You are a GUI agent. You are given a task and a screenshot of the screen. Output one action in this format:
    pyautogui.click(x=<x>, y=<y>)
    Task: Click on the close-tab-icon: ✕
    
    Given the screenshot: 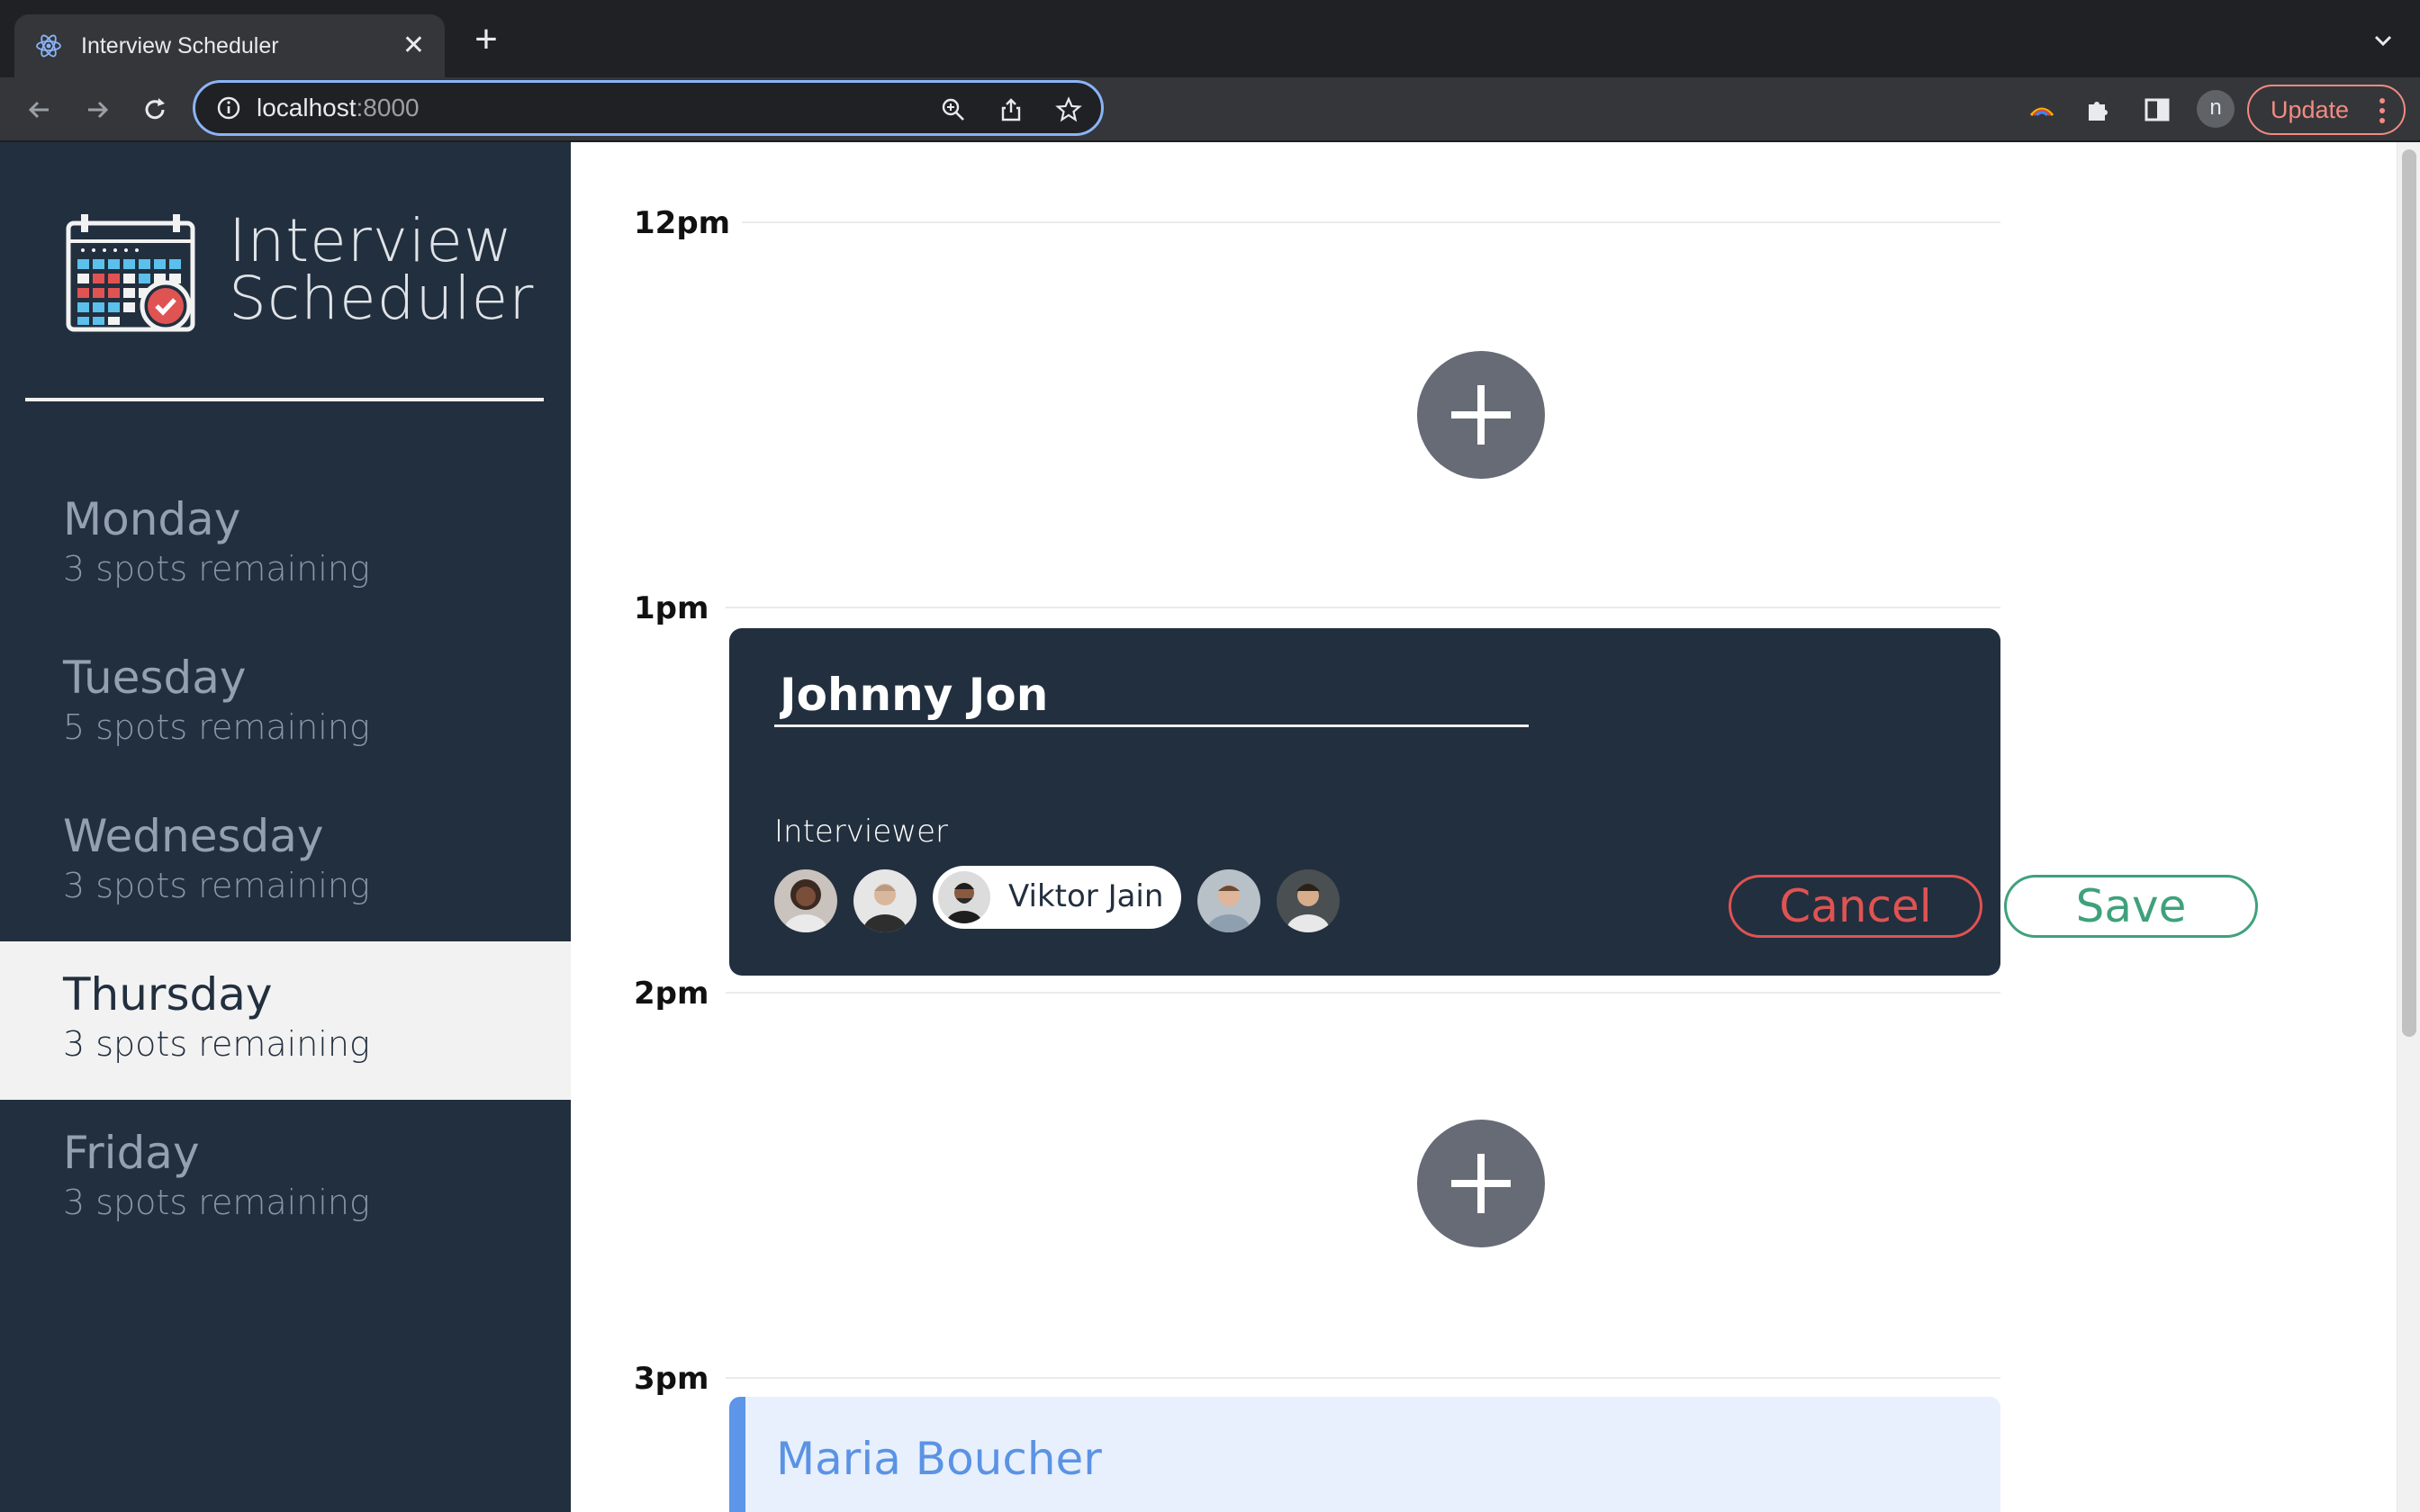 What is the action you would take?
    pyautogui.click(x=413, y=45)
    